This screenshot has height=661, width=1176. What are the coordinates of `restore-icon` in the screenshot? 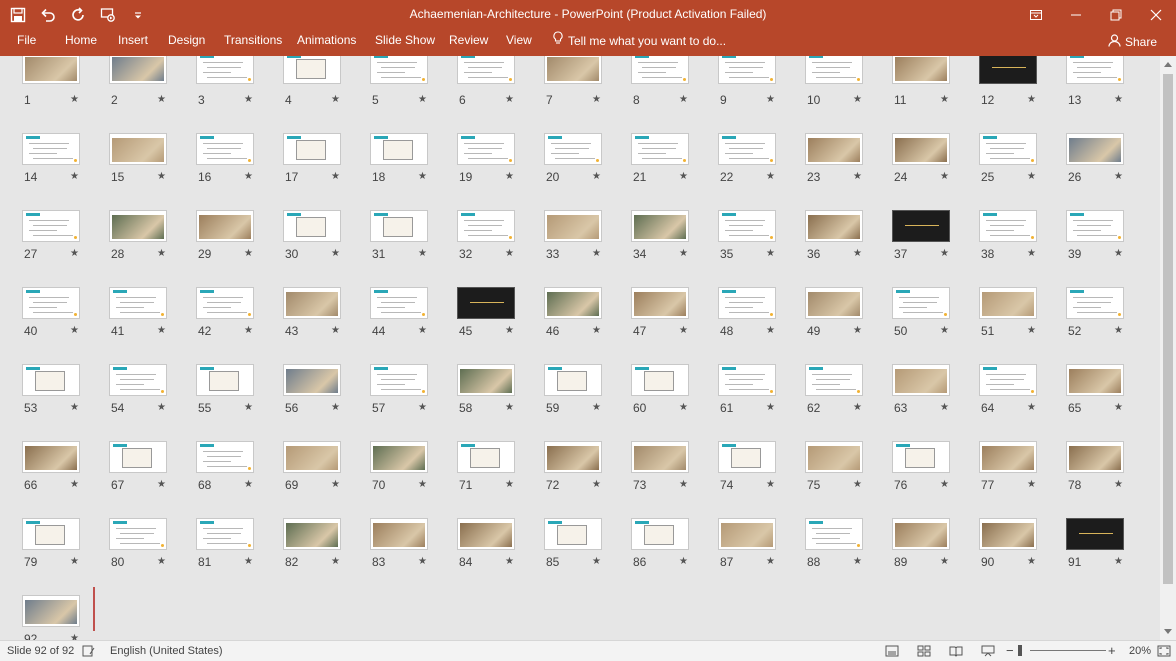 It's located at (1116, 14).